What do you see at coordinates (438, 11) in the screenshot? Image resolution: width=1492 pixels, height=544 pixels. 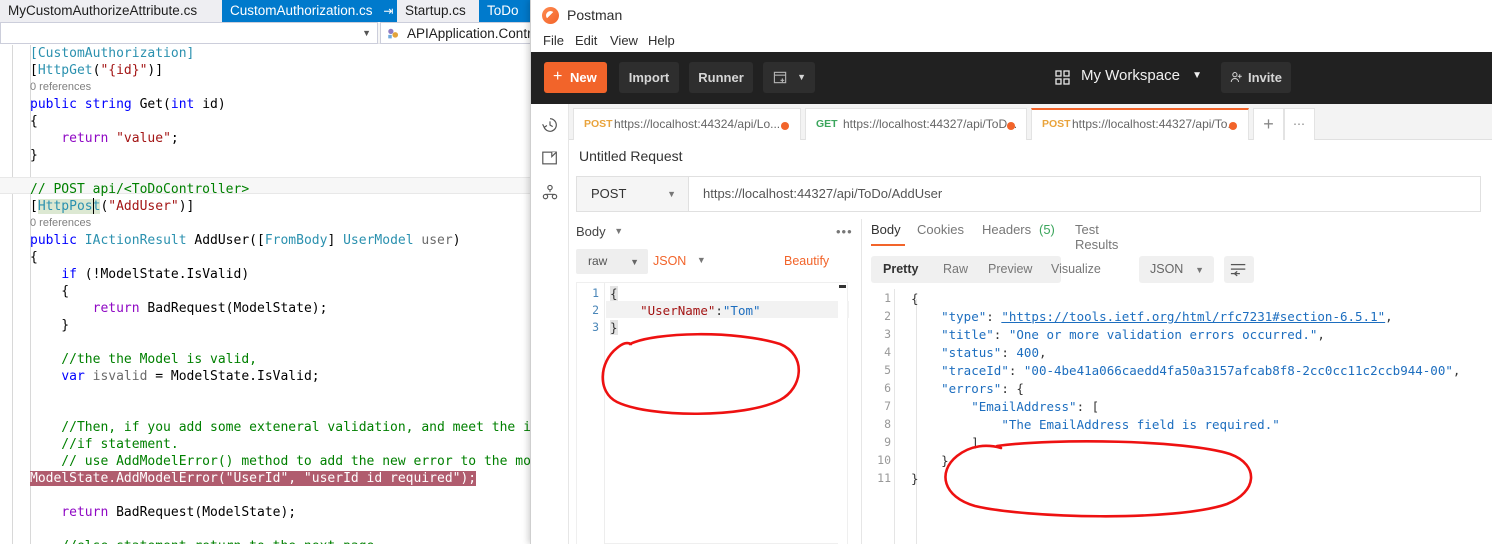 I see `editor-tab-2: Startup.cs` at bounding box center [438, 11].